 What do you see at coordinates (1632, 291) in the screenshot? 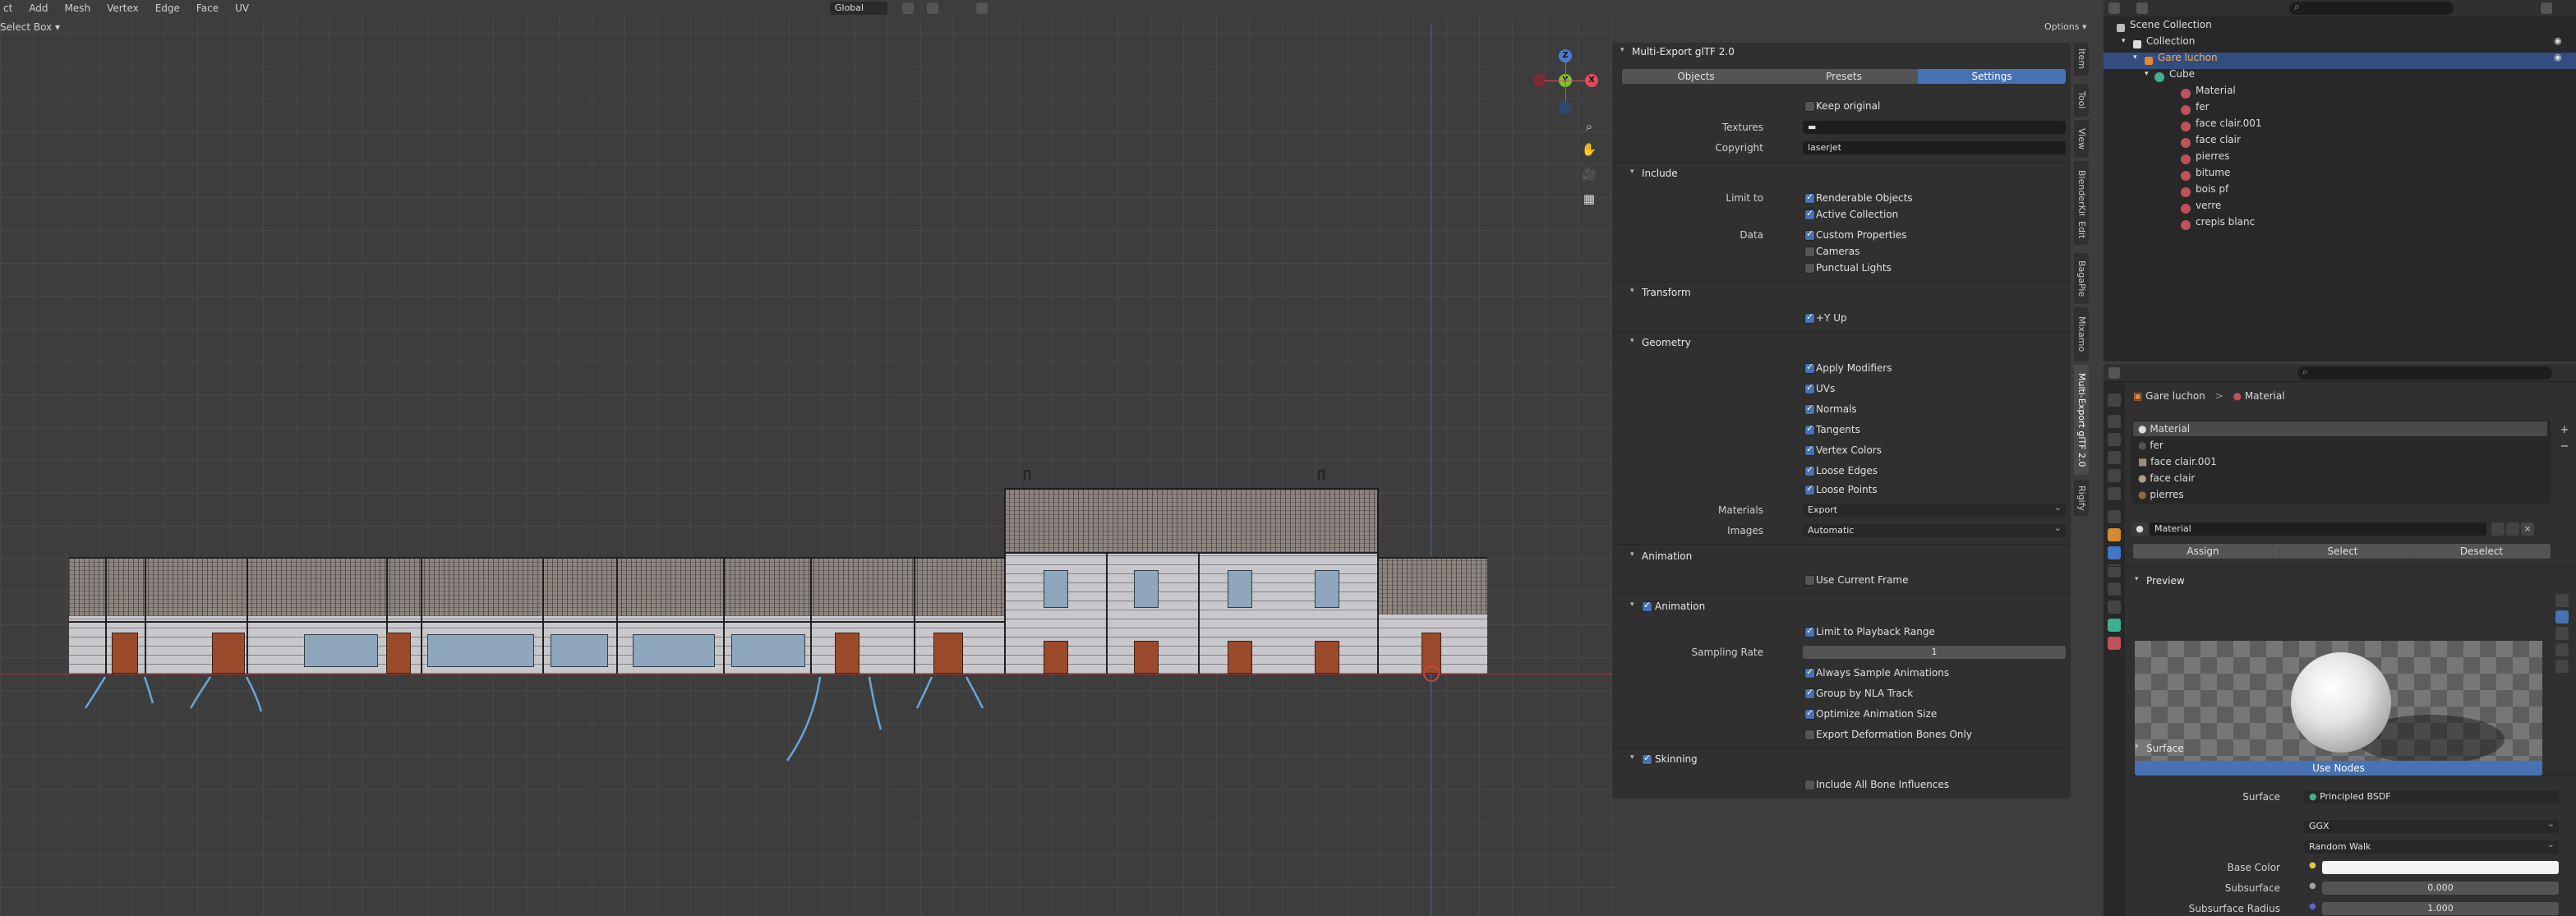
I see `transform-collapse-icon: ▾` at bounding box center [1632, 291].